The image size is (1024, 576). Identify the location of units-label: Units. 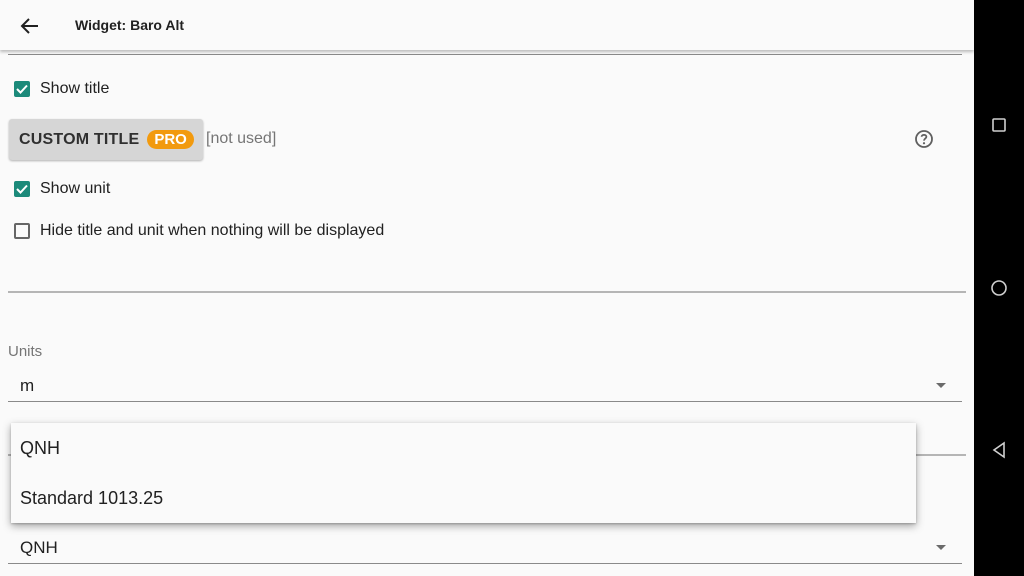
(25, 351).